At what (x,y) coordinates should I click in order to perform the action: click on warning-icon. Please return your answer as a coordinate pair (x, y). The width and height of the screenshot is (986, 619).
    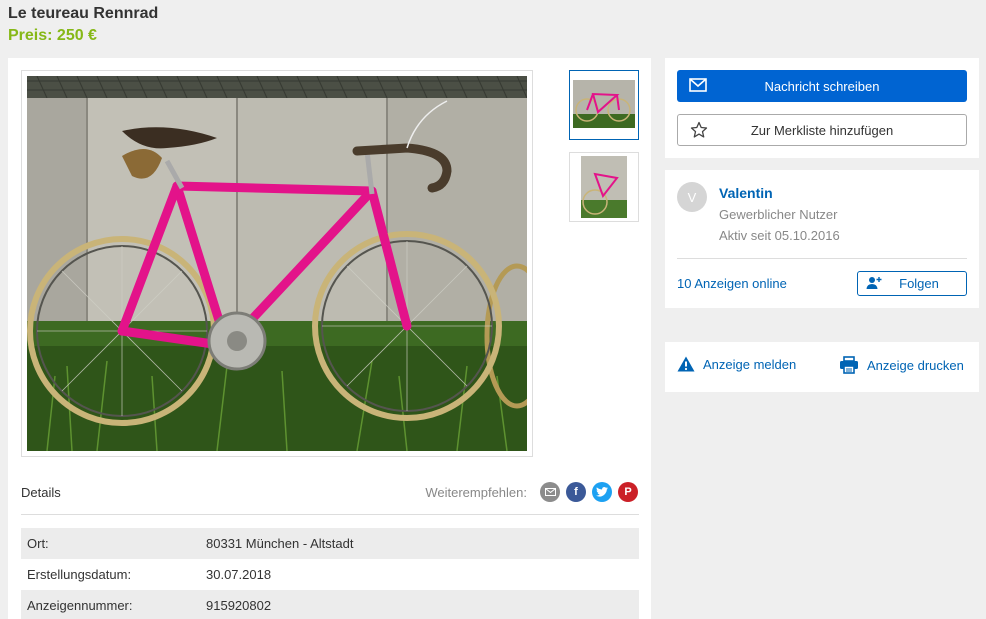
    Looking at the image, I should click on (686, 364).